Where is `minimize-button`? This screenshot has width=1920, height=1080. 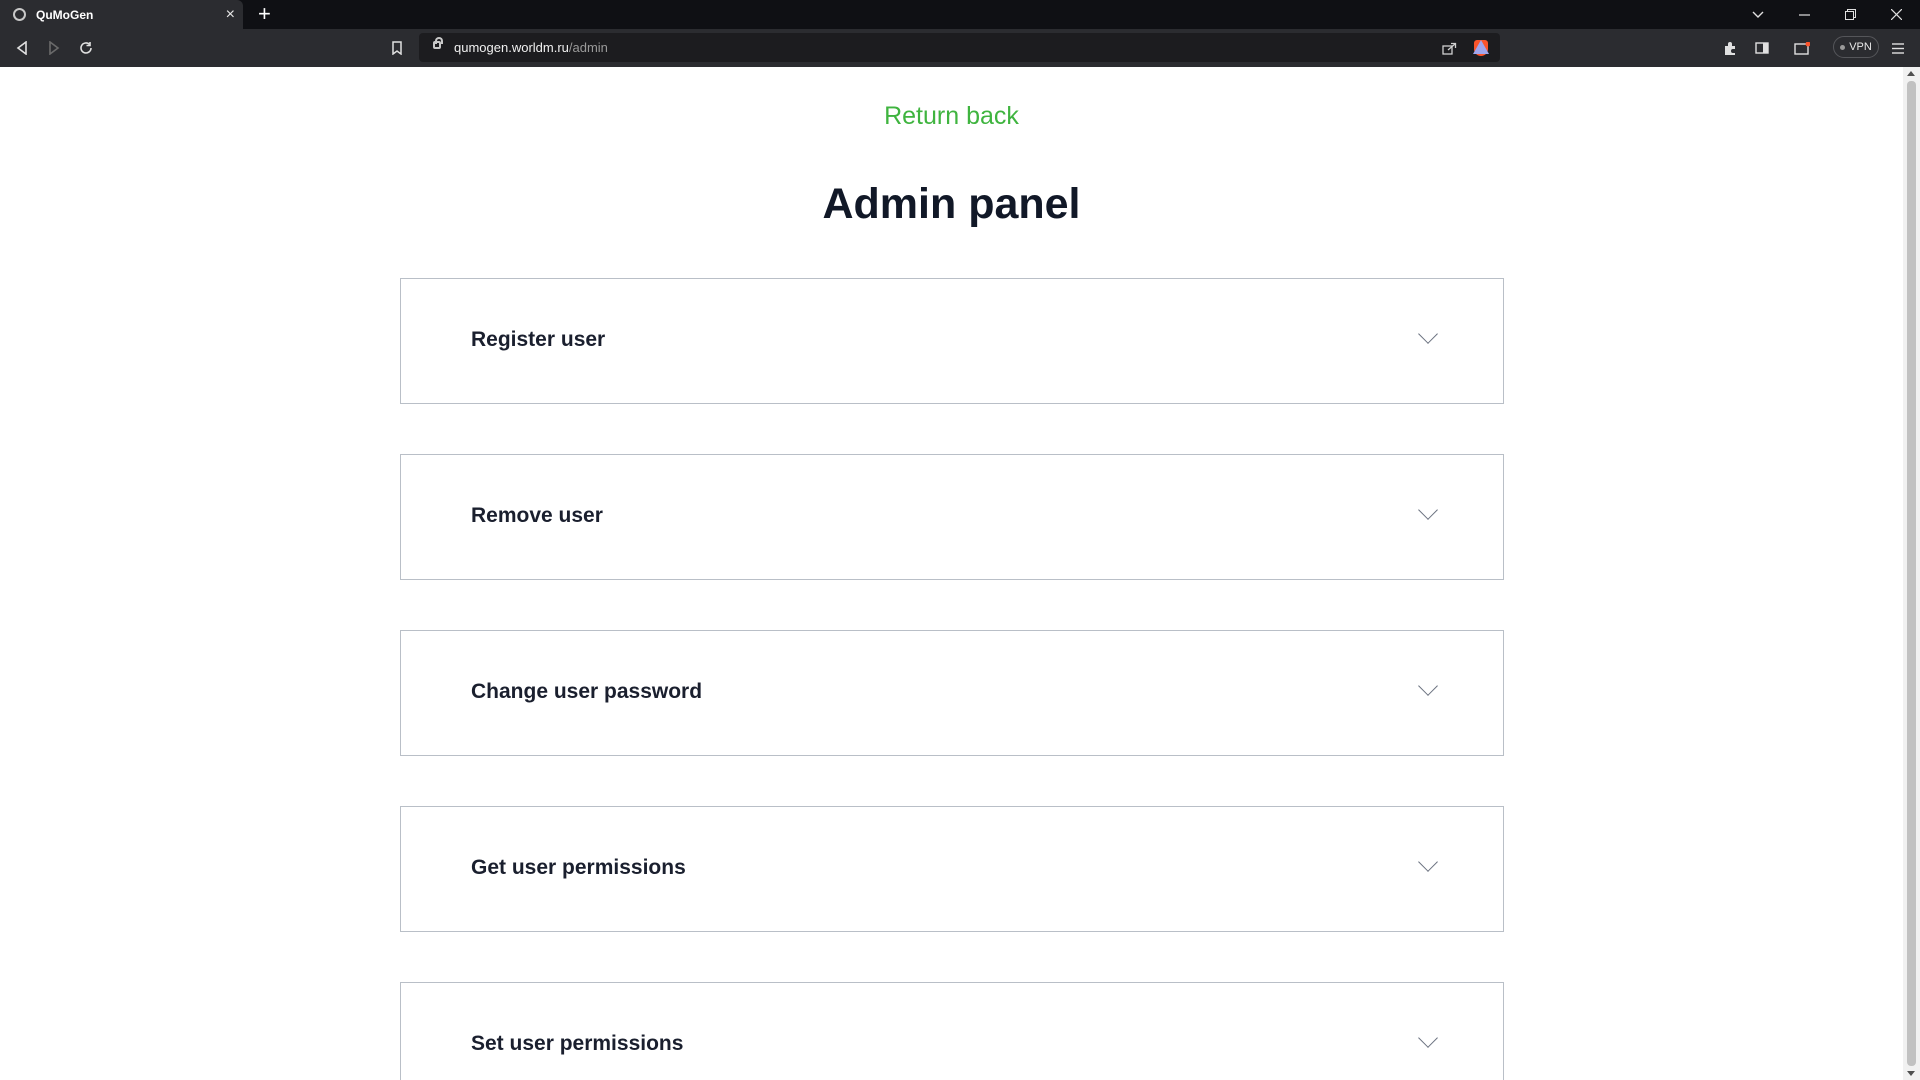 minimize-button is located at coordinates (1804, 14).